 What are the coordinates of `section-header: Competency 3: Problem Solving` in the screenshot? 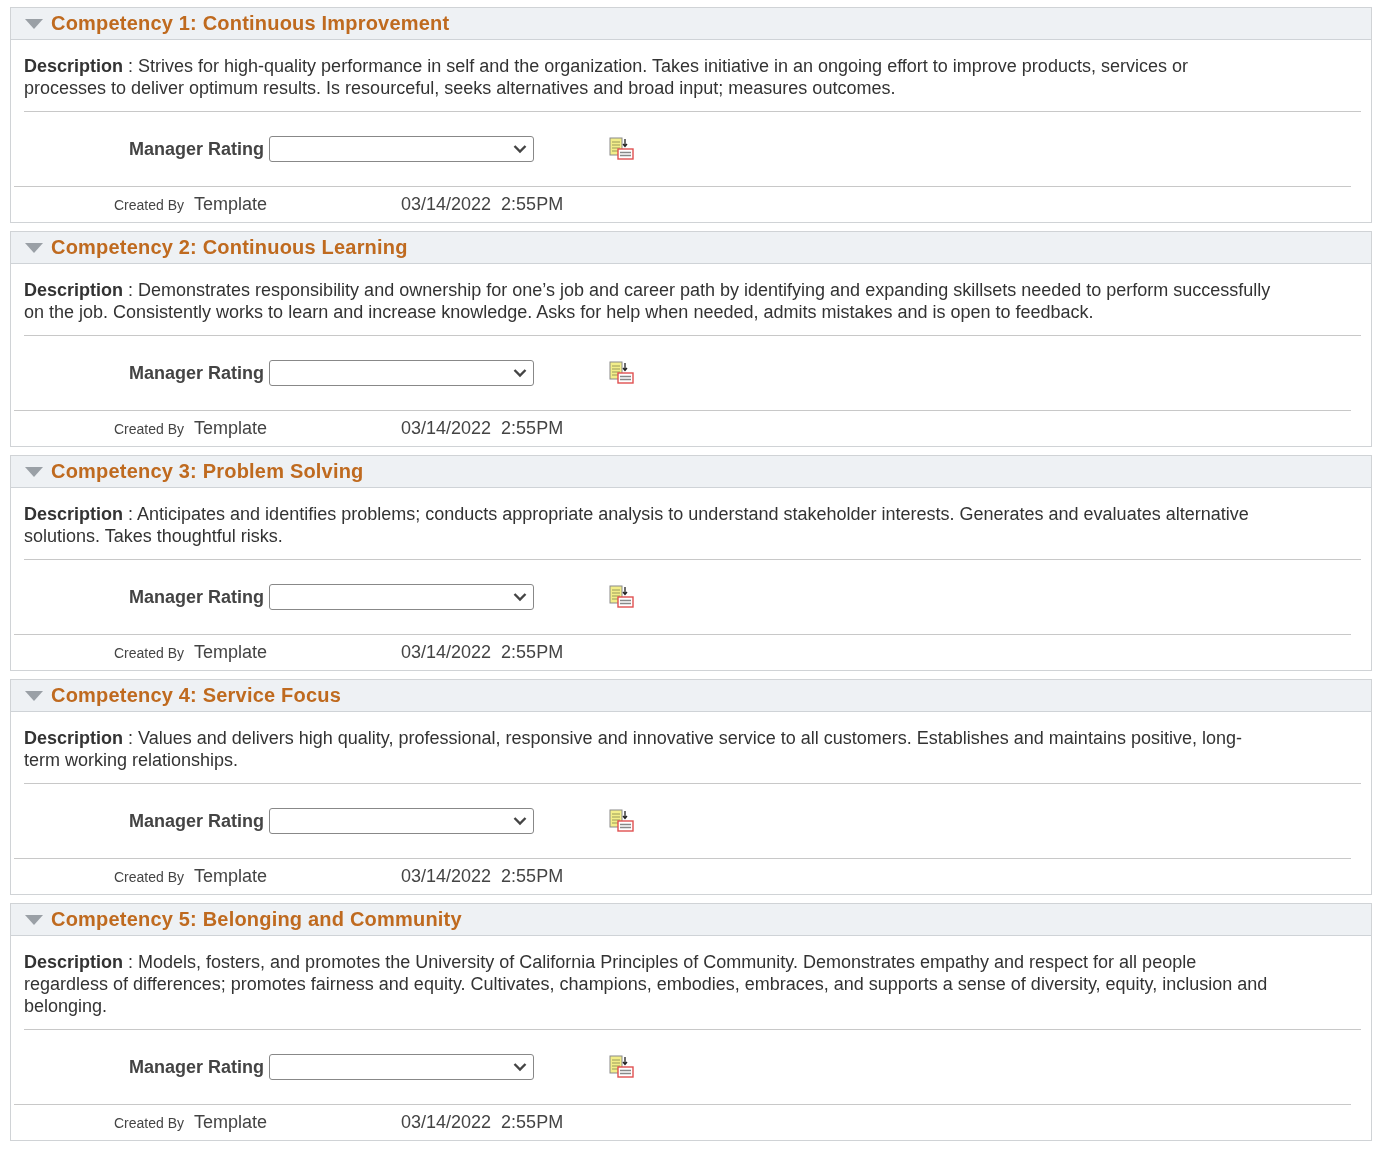 It's located at (691, 472).